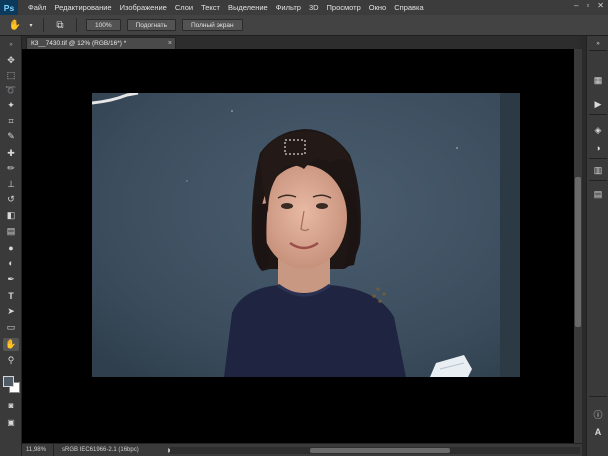 The height and width of the screenshot is (456, 608). What do you see at coordinates (288, 7) in the screenshot?
I see `menu-filter: Фильтр` at bounding box center [288, 7].